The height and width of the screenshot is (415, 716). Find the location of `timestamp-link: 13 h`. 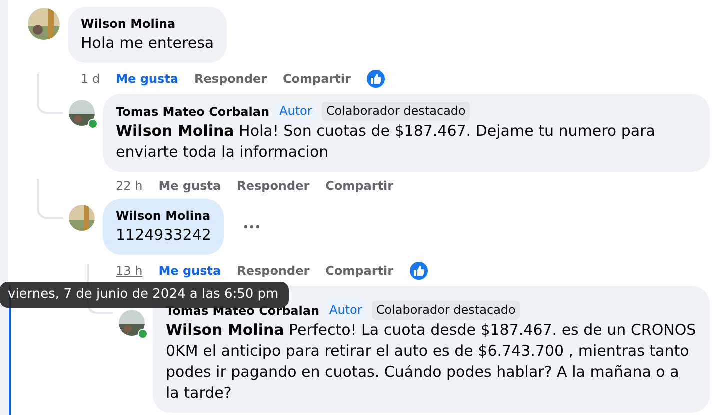

timestamp-link: 13 h is located at coordinates (129, 271).